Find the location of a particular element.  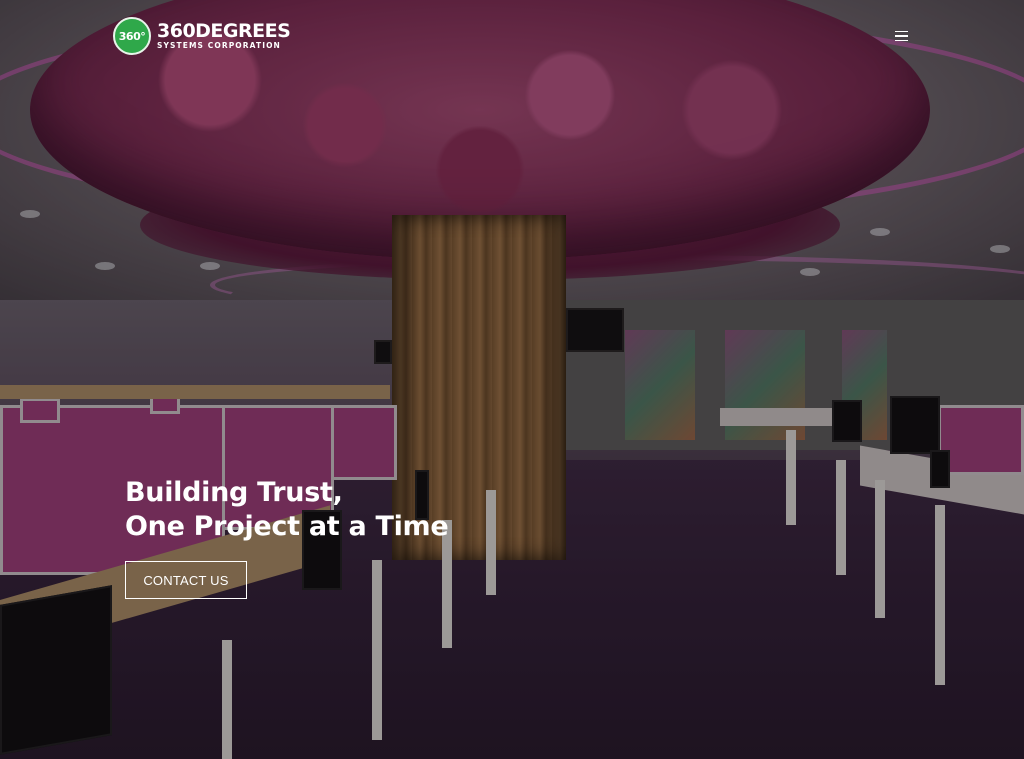

logo-name: 360DEGREES is located at coordinates (224, 31).